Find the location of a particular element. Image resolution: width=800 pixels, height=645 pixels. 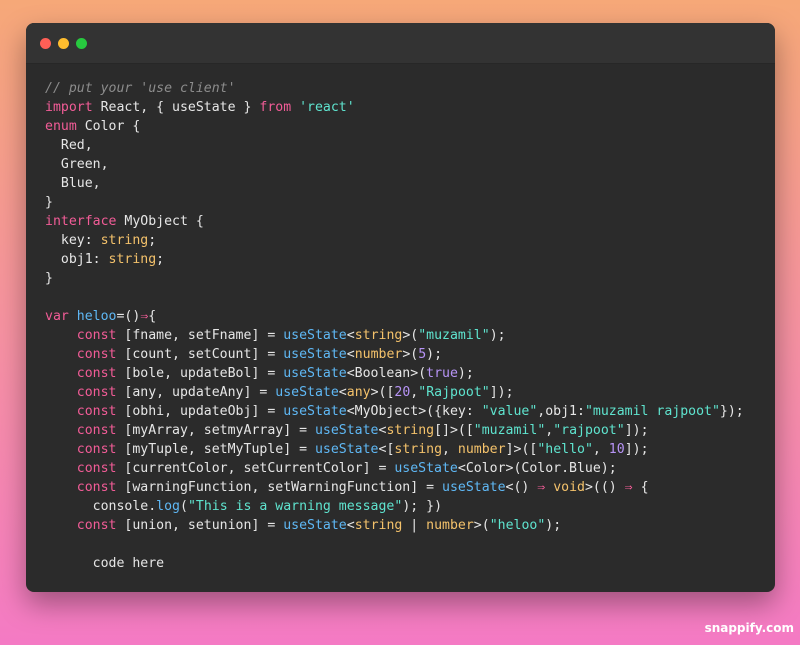

code-token-plain: ]>([ is located at coordinates (521, 449).